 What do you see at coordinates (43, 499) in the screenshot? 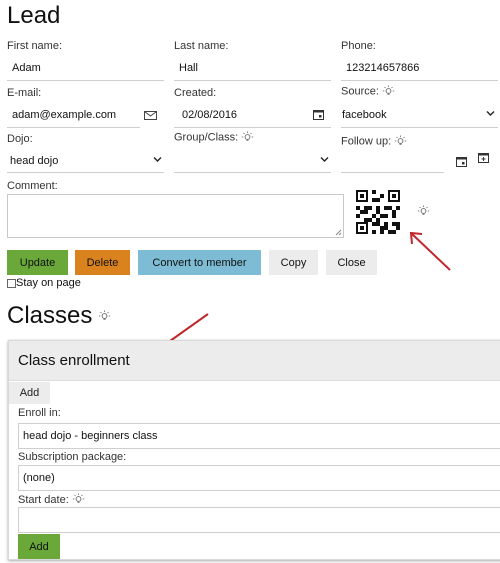
I see `start-date-label-text: Start date:` at bounding box center [43, 499].